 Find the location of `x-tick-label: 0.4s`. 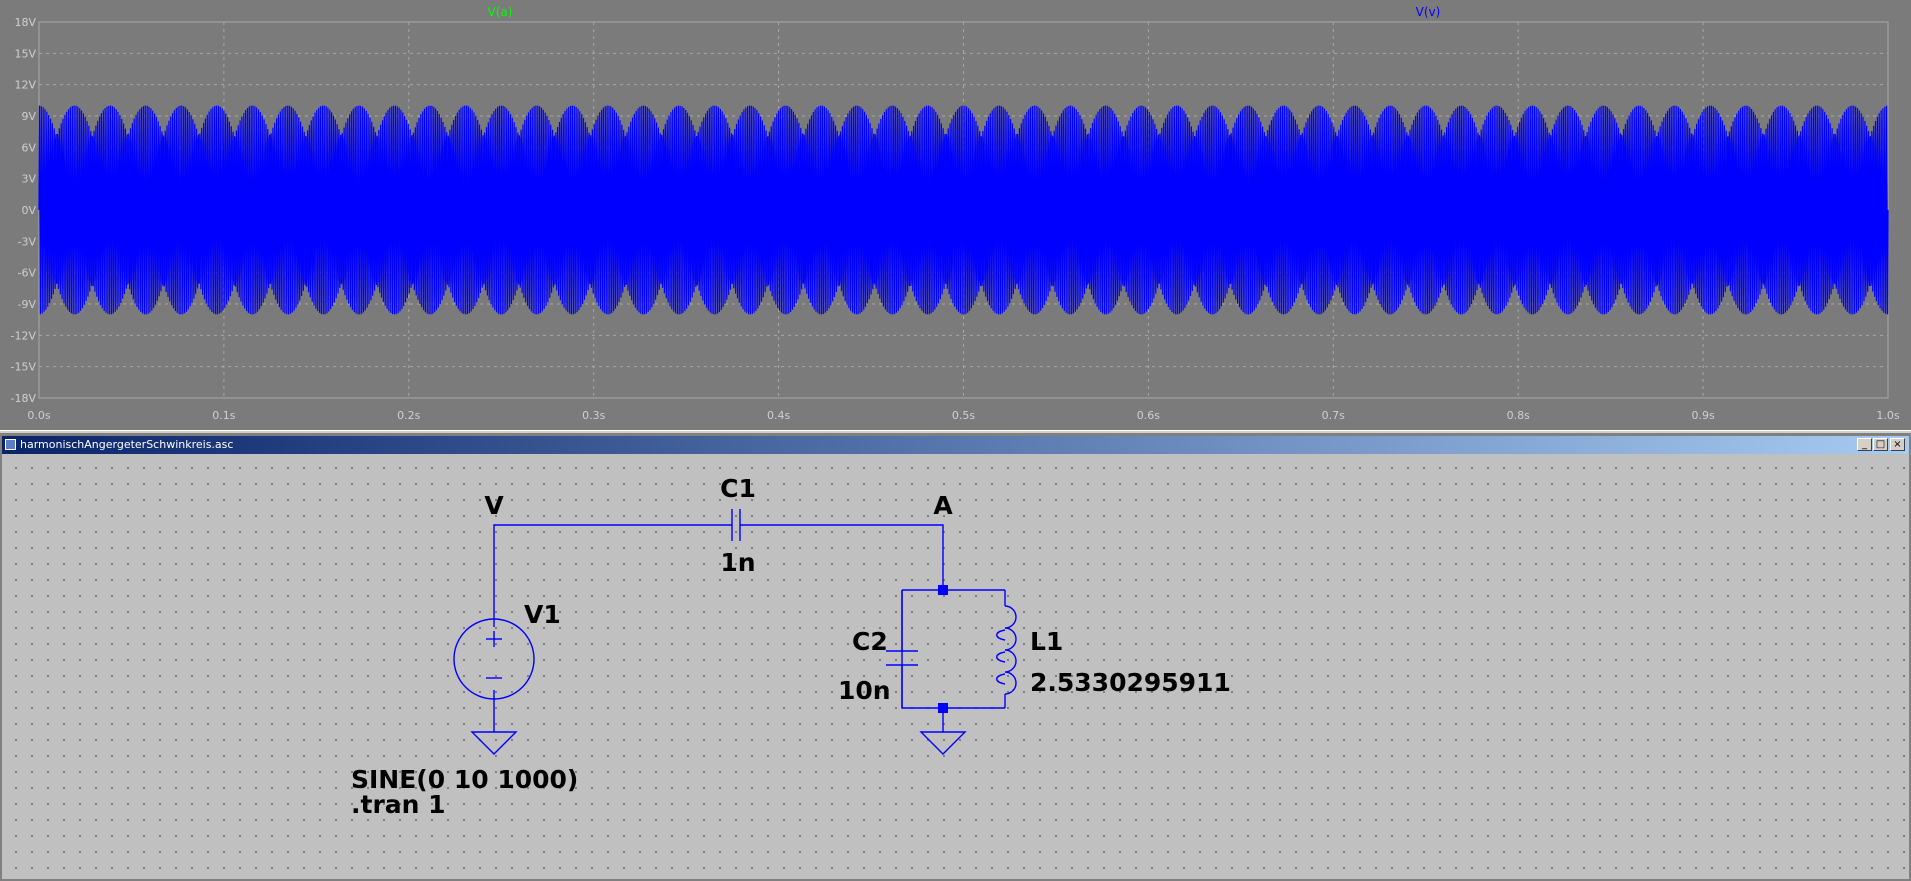

x-tick-label: 0.4s is located at coordinates (778, 415).